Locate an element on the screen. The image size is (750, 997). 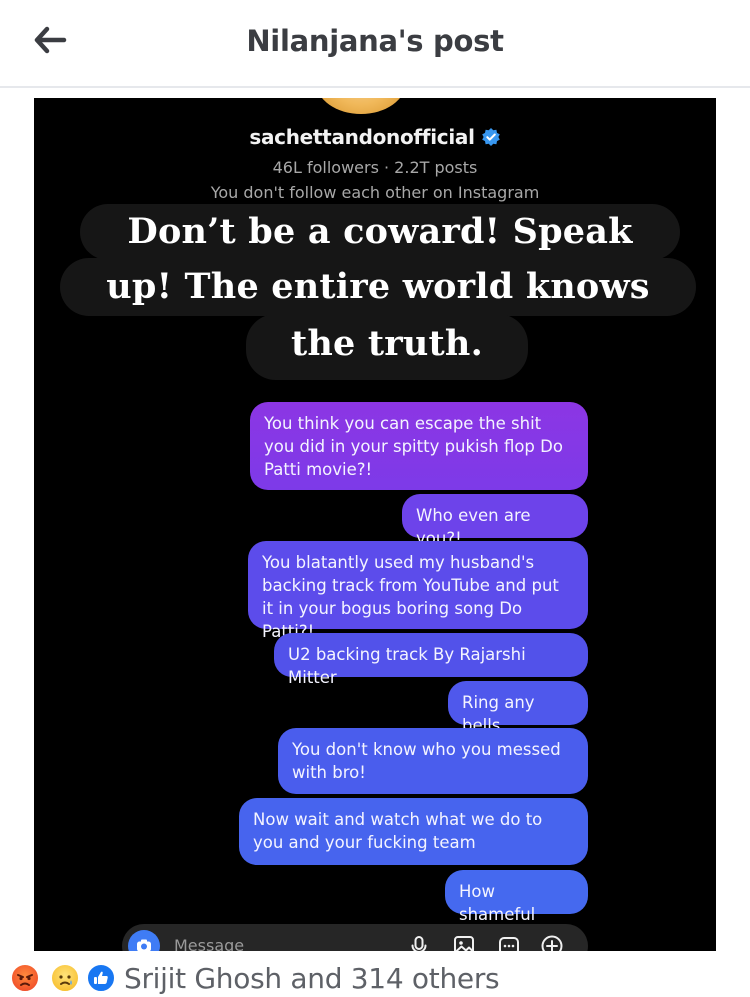
gallery-icon is located at coordinates (464, 942).